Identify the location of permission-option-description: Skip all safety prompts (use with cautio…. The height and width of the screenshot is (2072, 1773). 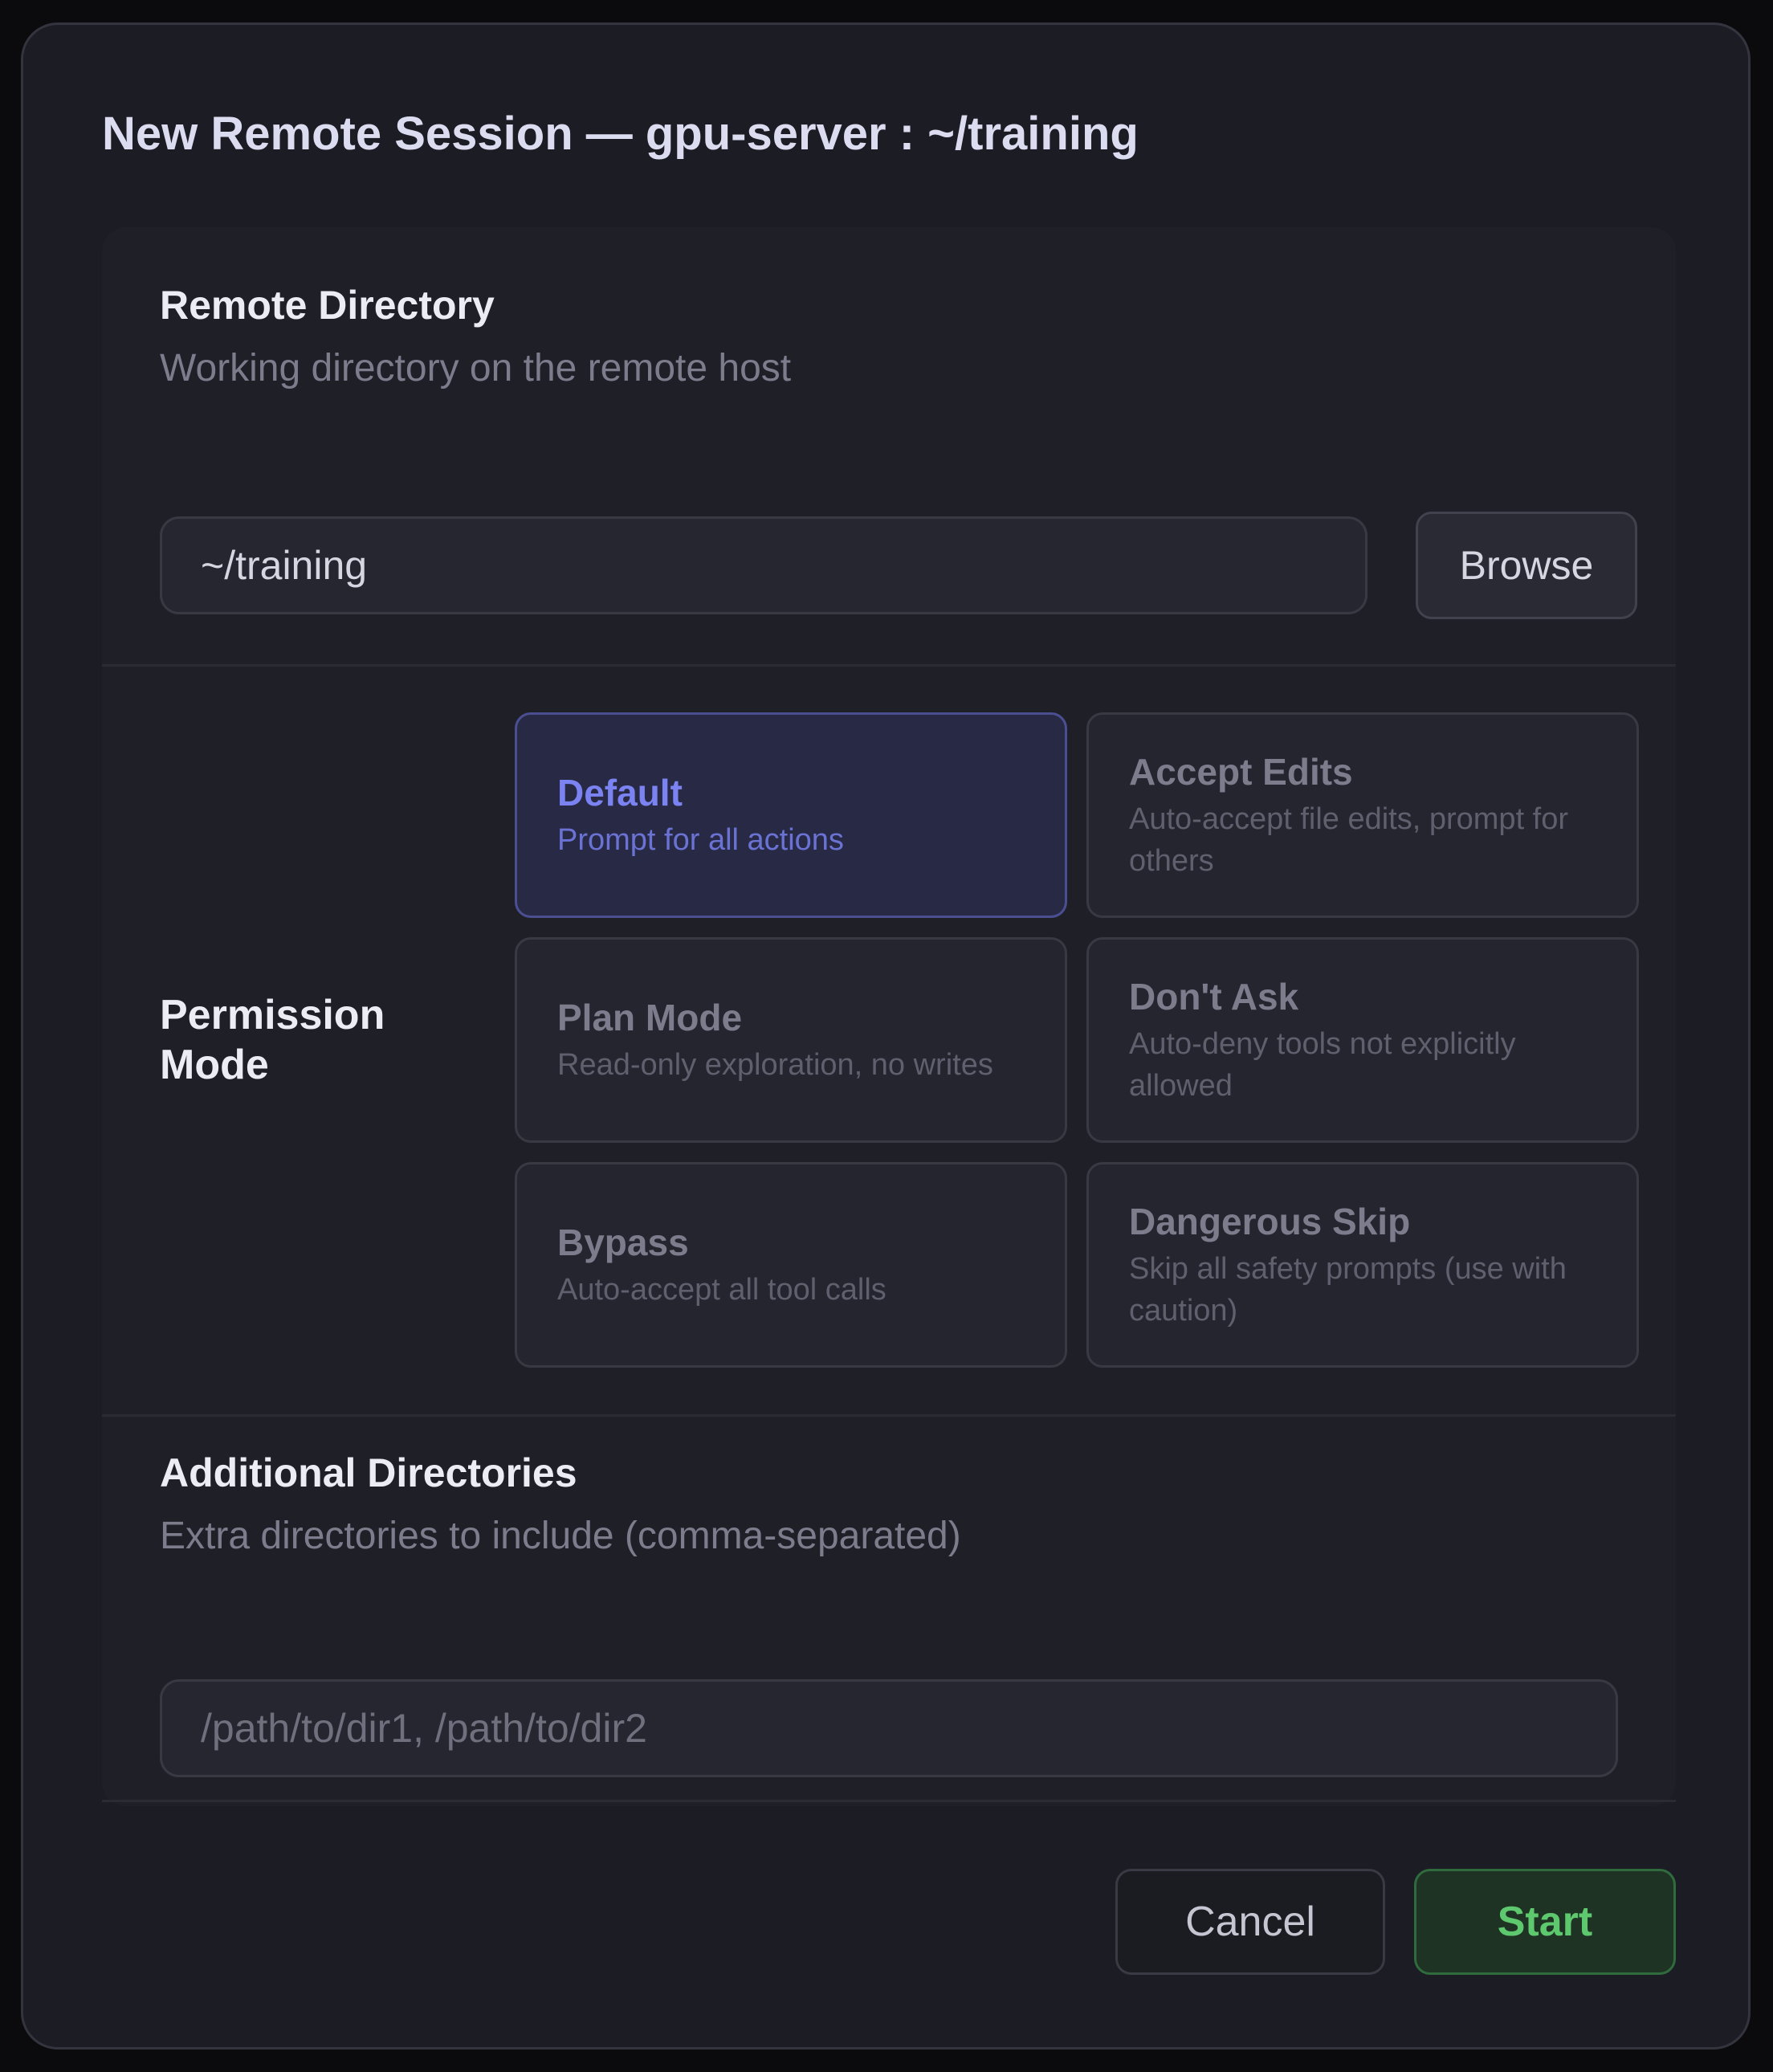
(1348, 1290).